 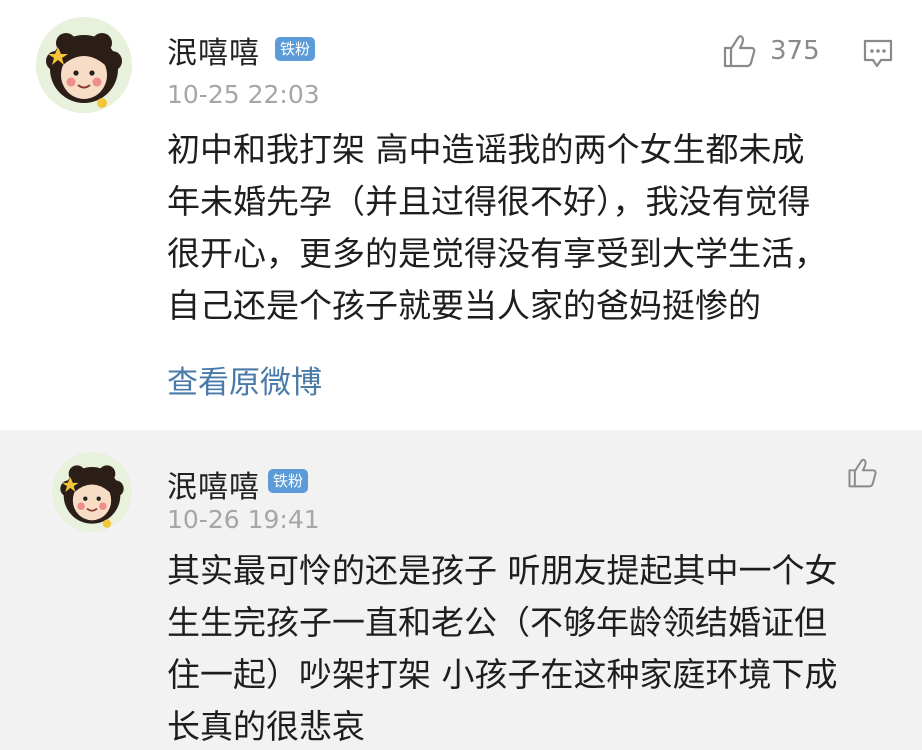 What do you see at coordinates (464, 305) in the screenshot?
I see `comment-line: 自己还是个孩子就要当人家的爸妈挺惨的` at bounding box center [464, 305].